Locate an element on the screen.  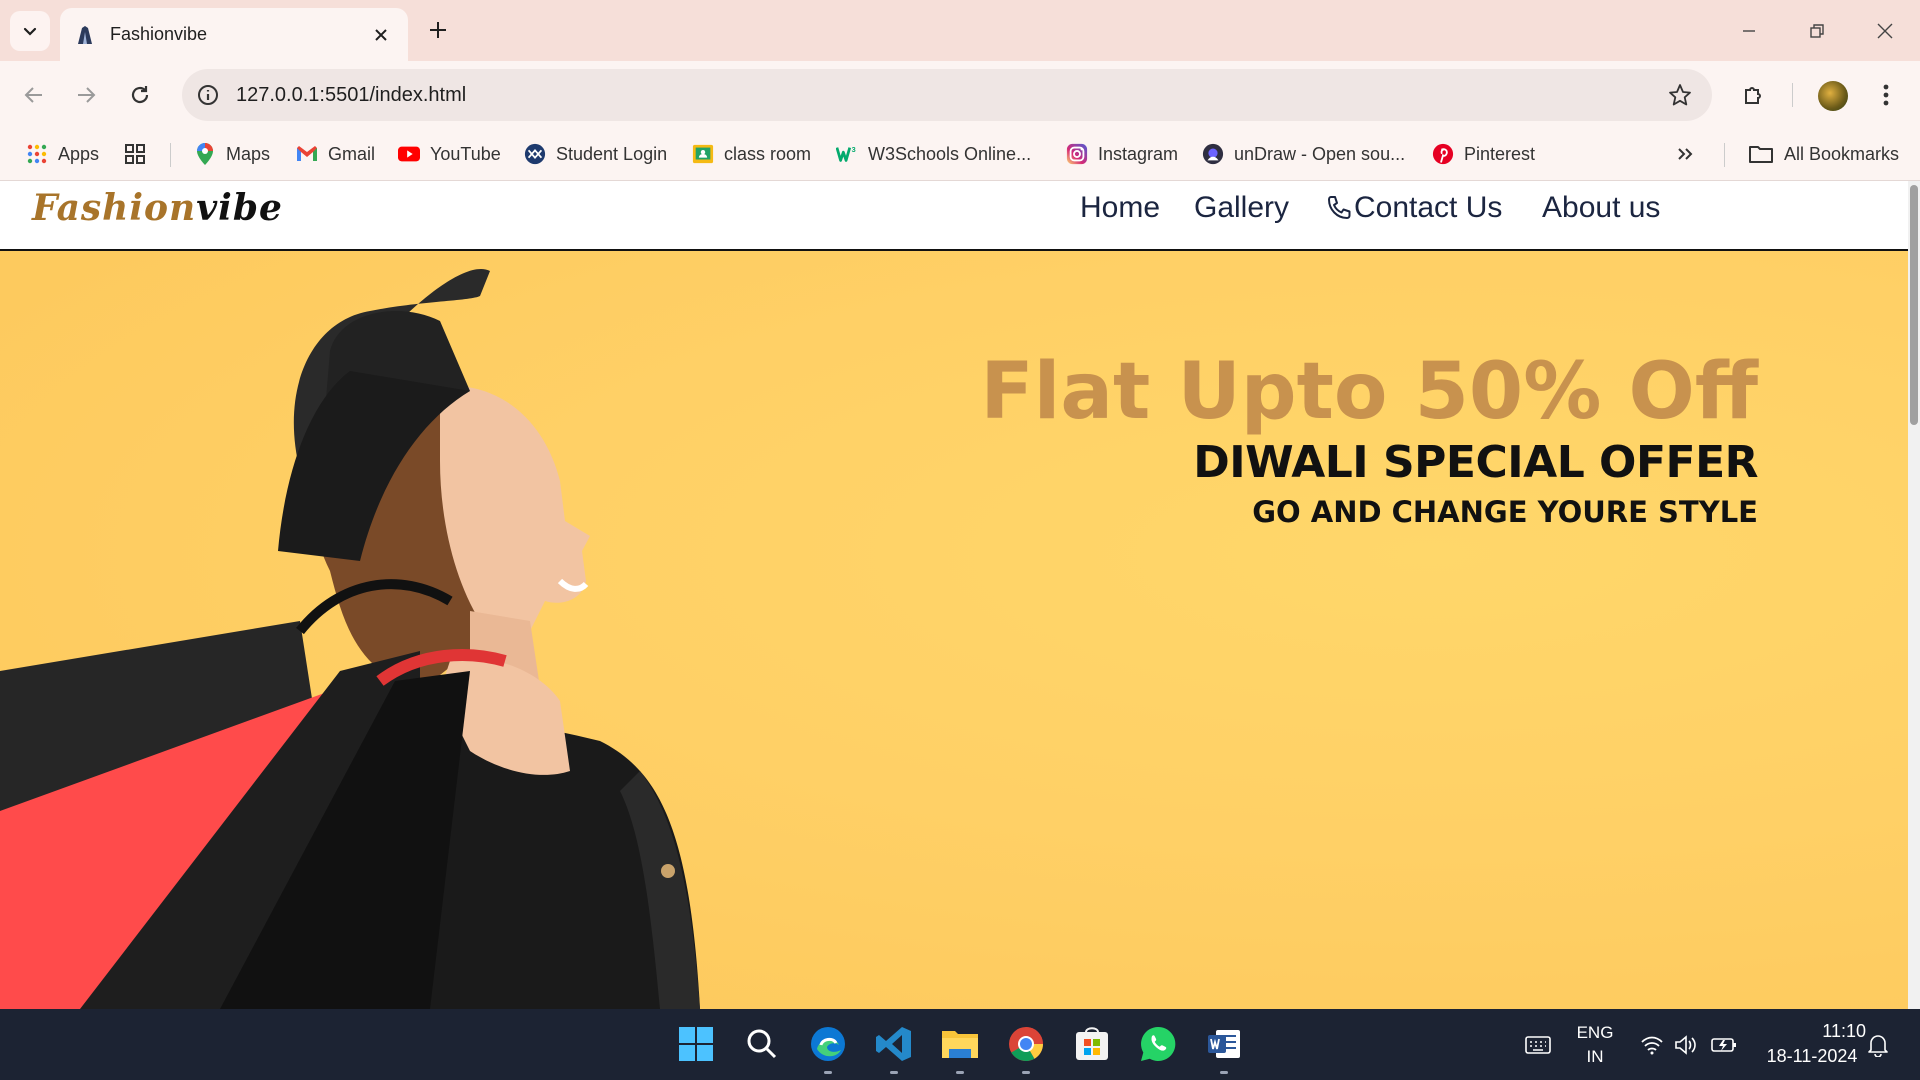
bookmark-label: Instagram is located at coordinates (1138, 153).